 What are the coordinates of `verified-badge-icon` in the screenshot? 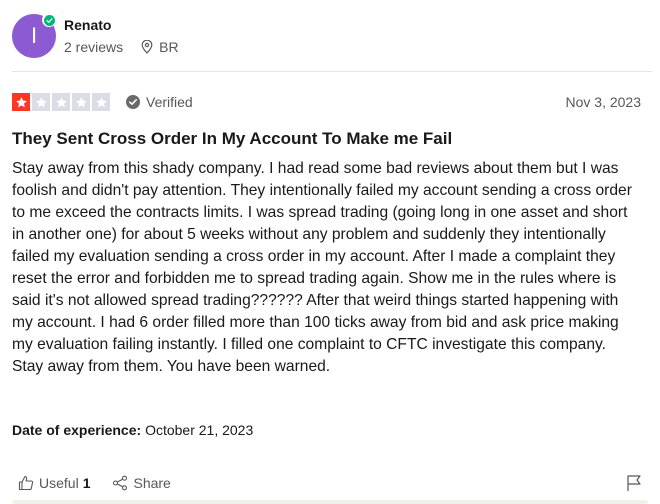 It's located at (49, 20).